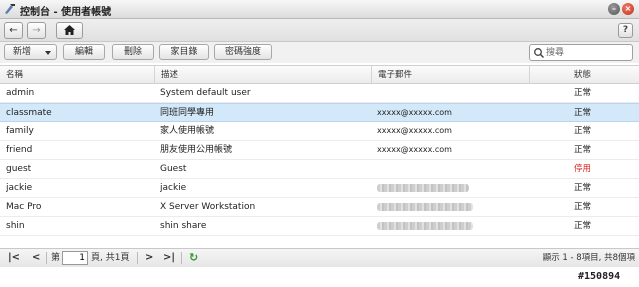 The image size is (639, 287). I want to click on search-box, so click(581, 52).